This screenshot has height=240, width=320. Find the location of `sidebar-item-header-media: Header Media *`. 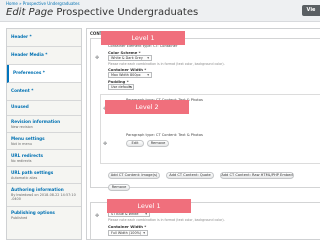

sidebar-item-header-media: Header Media * is located at coordinates (44, 56).